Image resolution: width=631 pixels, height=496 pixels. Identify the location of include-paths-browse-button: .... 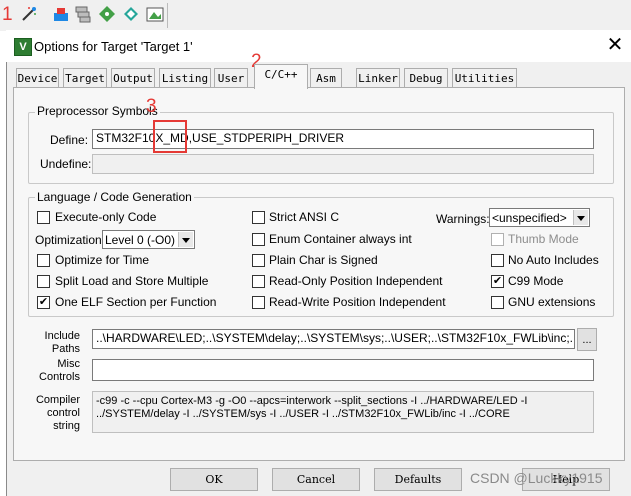
(587, 339).